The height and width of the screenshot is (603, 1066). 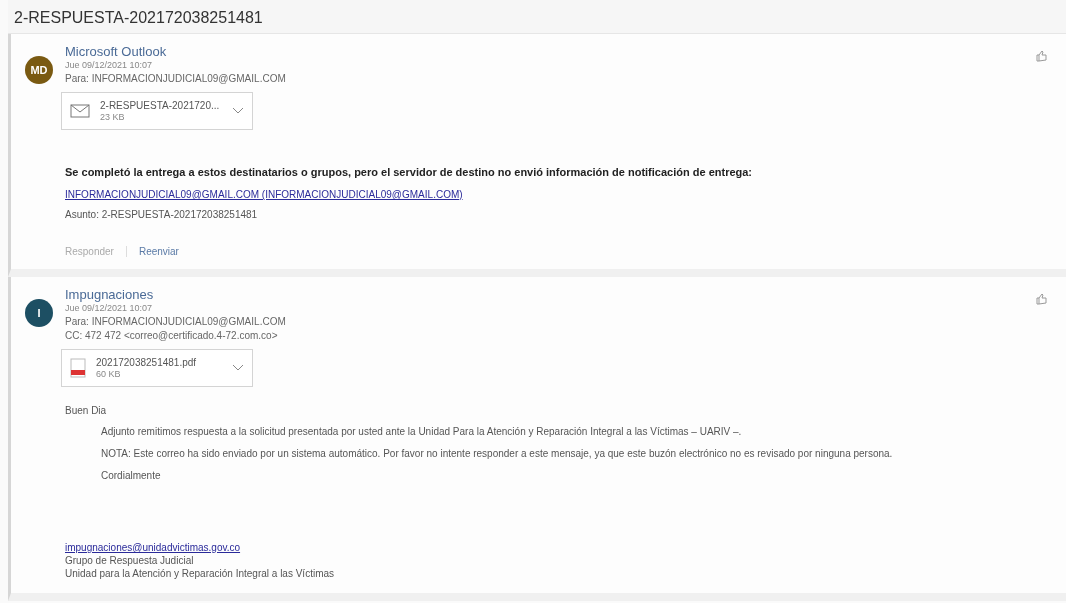 I want to click on sender-name: Microsoft Outlook, so click(x=550, y=51).